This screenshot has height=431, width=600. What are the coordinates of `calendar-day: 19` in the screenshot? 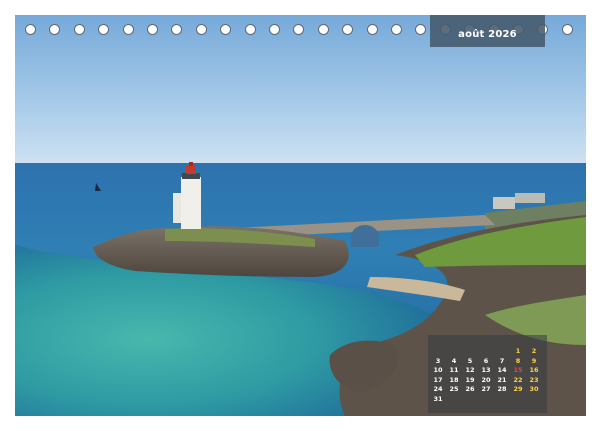 It's located at (470, 379).